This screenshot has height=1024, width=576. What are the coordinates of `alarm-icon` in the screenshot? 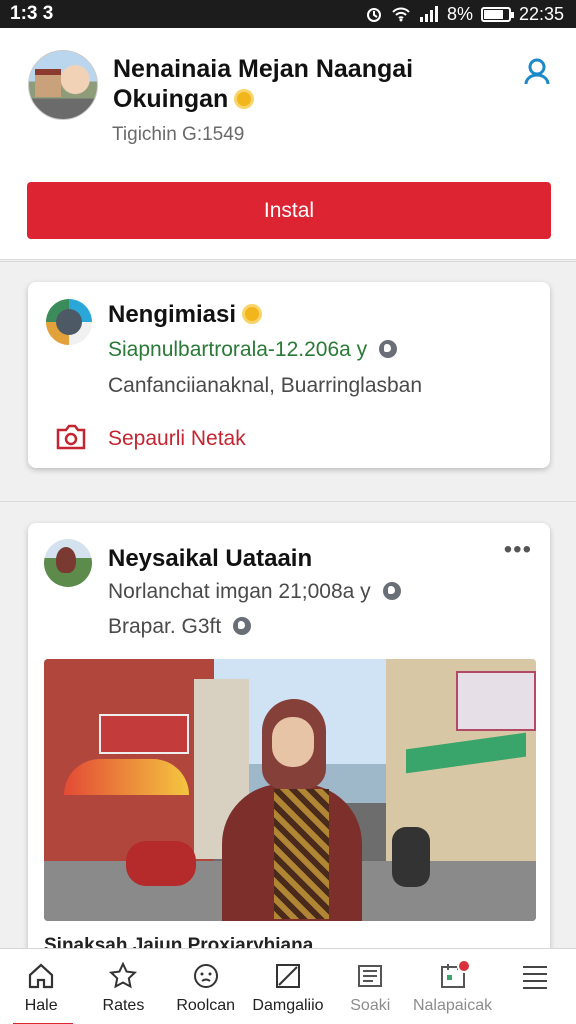 It's located at (373, 15).